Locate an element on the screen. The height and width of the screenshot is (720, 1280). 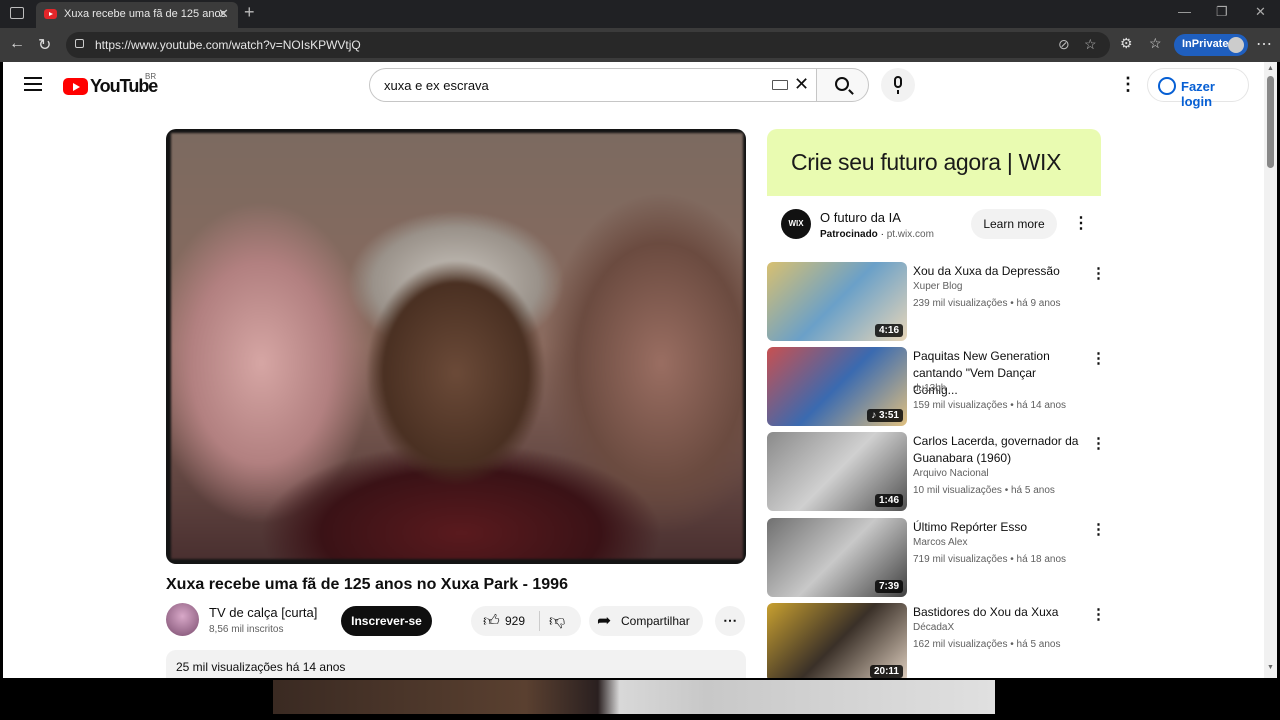
maximize-icon: ❐ is located at coordinates (1222, 12).